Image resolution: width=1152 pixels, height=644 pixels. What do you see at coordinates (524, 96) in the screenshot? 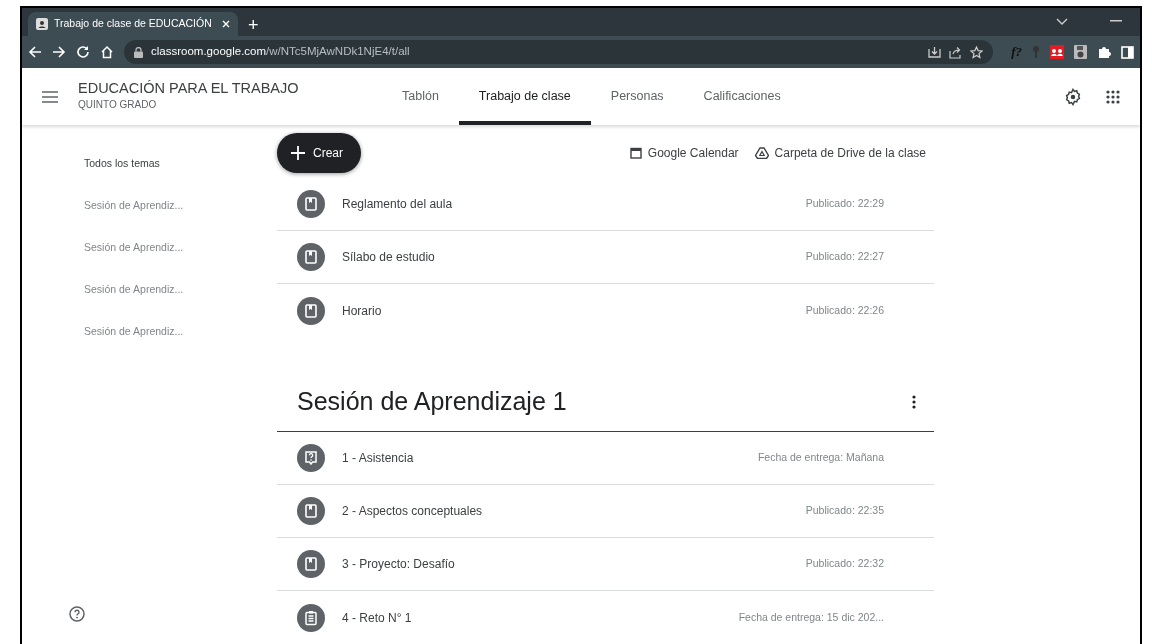
I see `nav-tab: Trabajo de clase` at bounding box center [524, 96].